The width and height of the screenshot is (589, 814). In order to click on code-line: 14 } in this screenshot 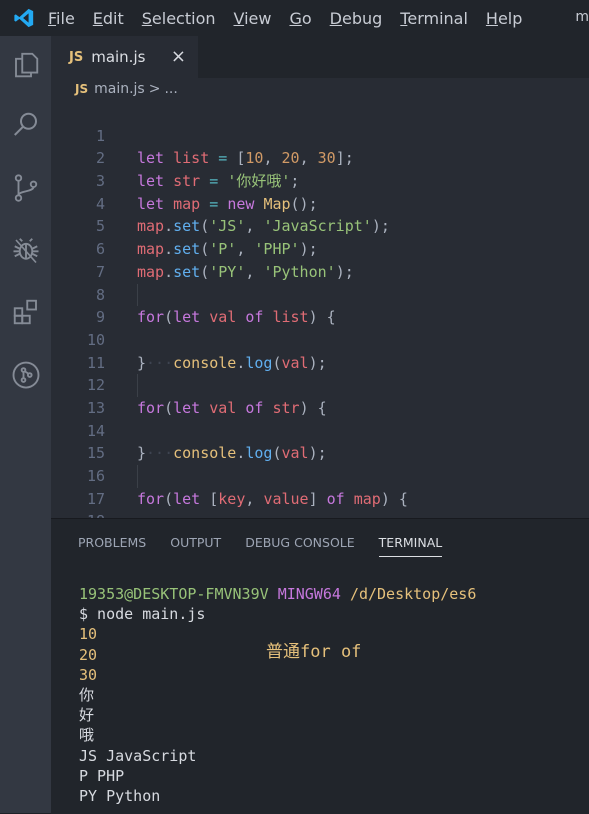, I will do `click(320, 430)`.